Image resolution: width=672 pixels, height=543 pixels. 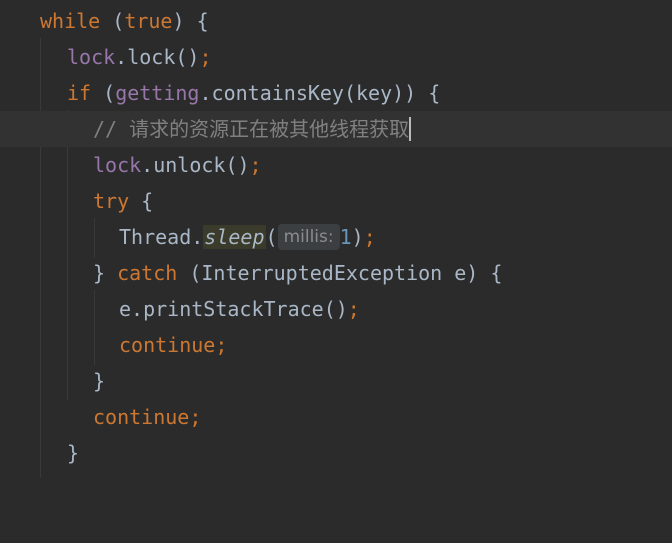 What do you see at coordinates (345, 237) in the screenshot?
I see `number-literal: 1` at bounding box center [345, 237].